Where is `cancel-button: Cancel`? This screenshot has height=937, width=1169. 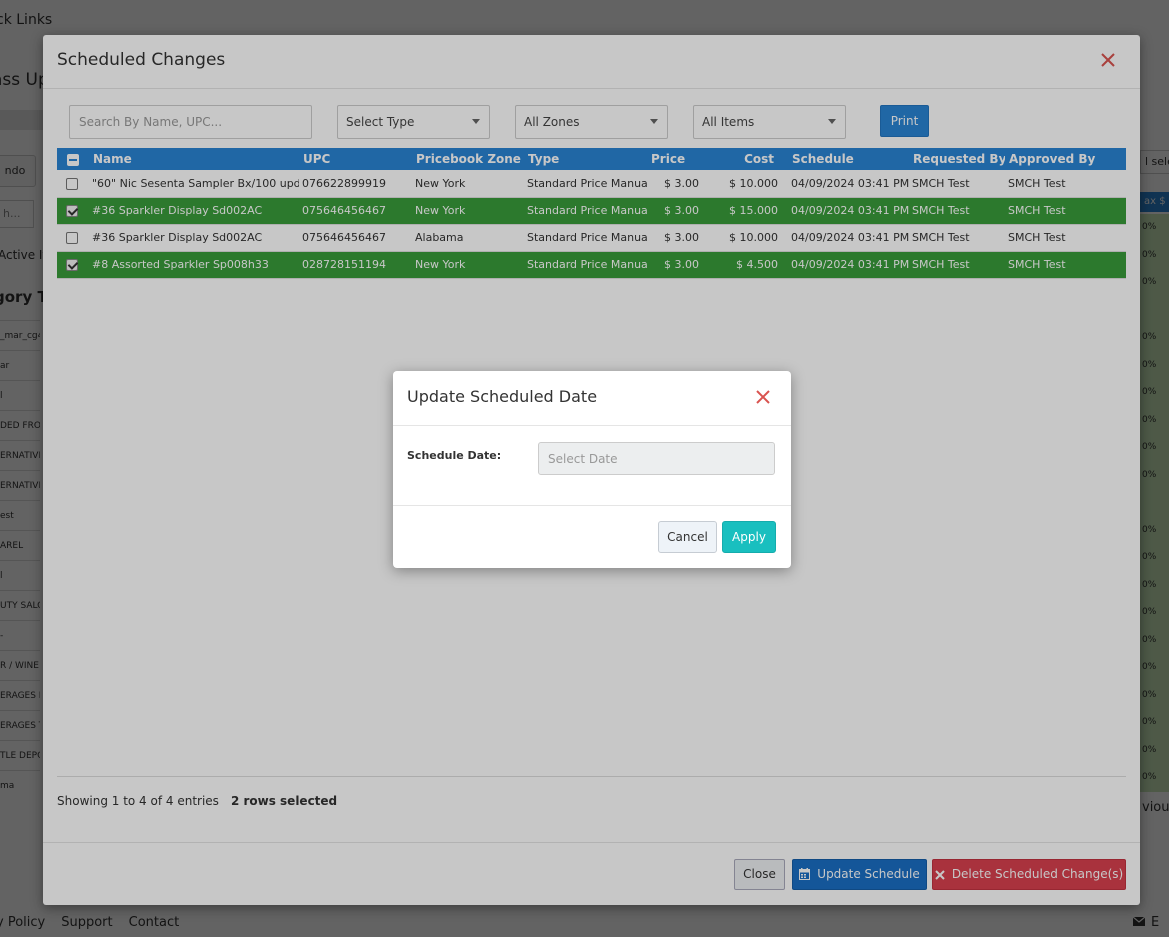 cancel-button: Cancel is located at coordinates (687, 537).